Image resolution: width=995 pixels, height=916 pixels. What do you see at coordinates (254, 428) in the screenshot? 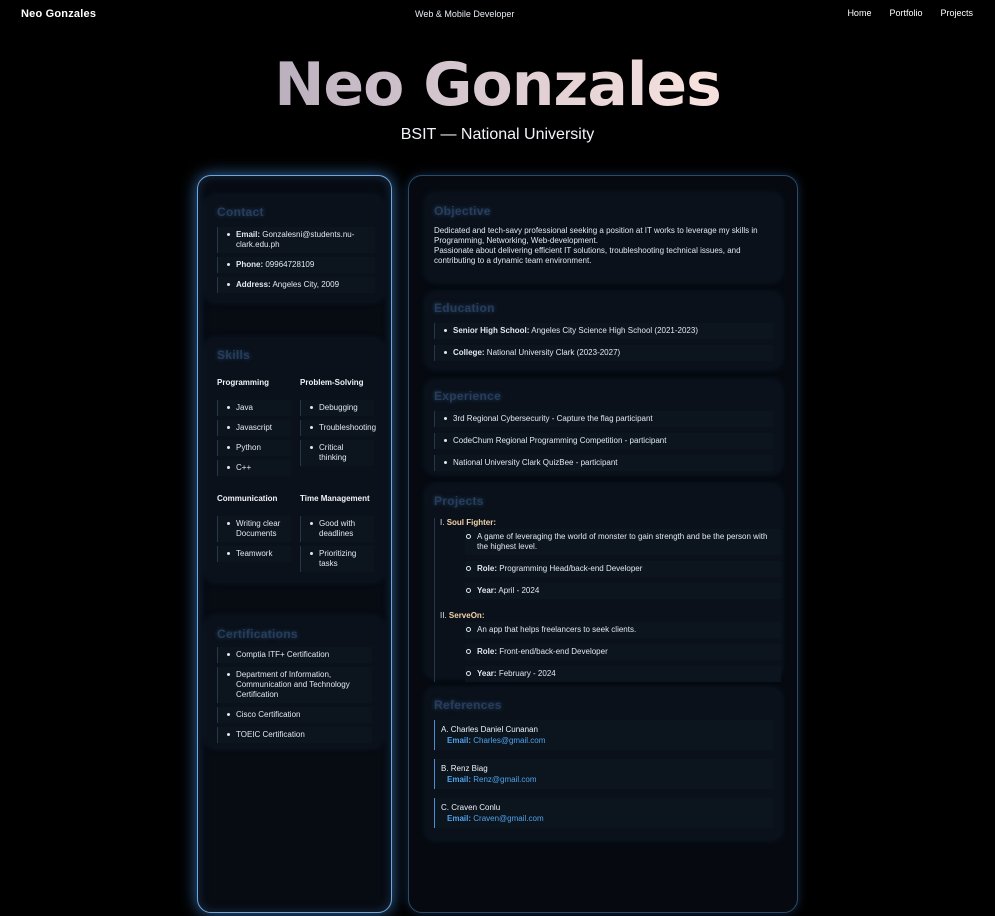
I see `skill-item: Javascript` at bounding box center [254, 428].